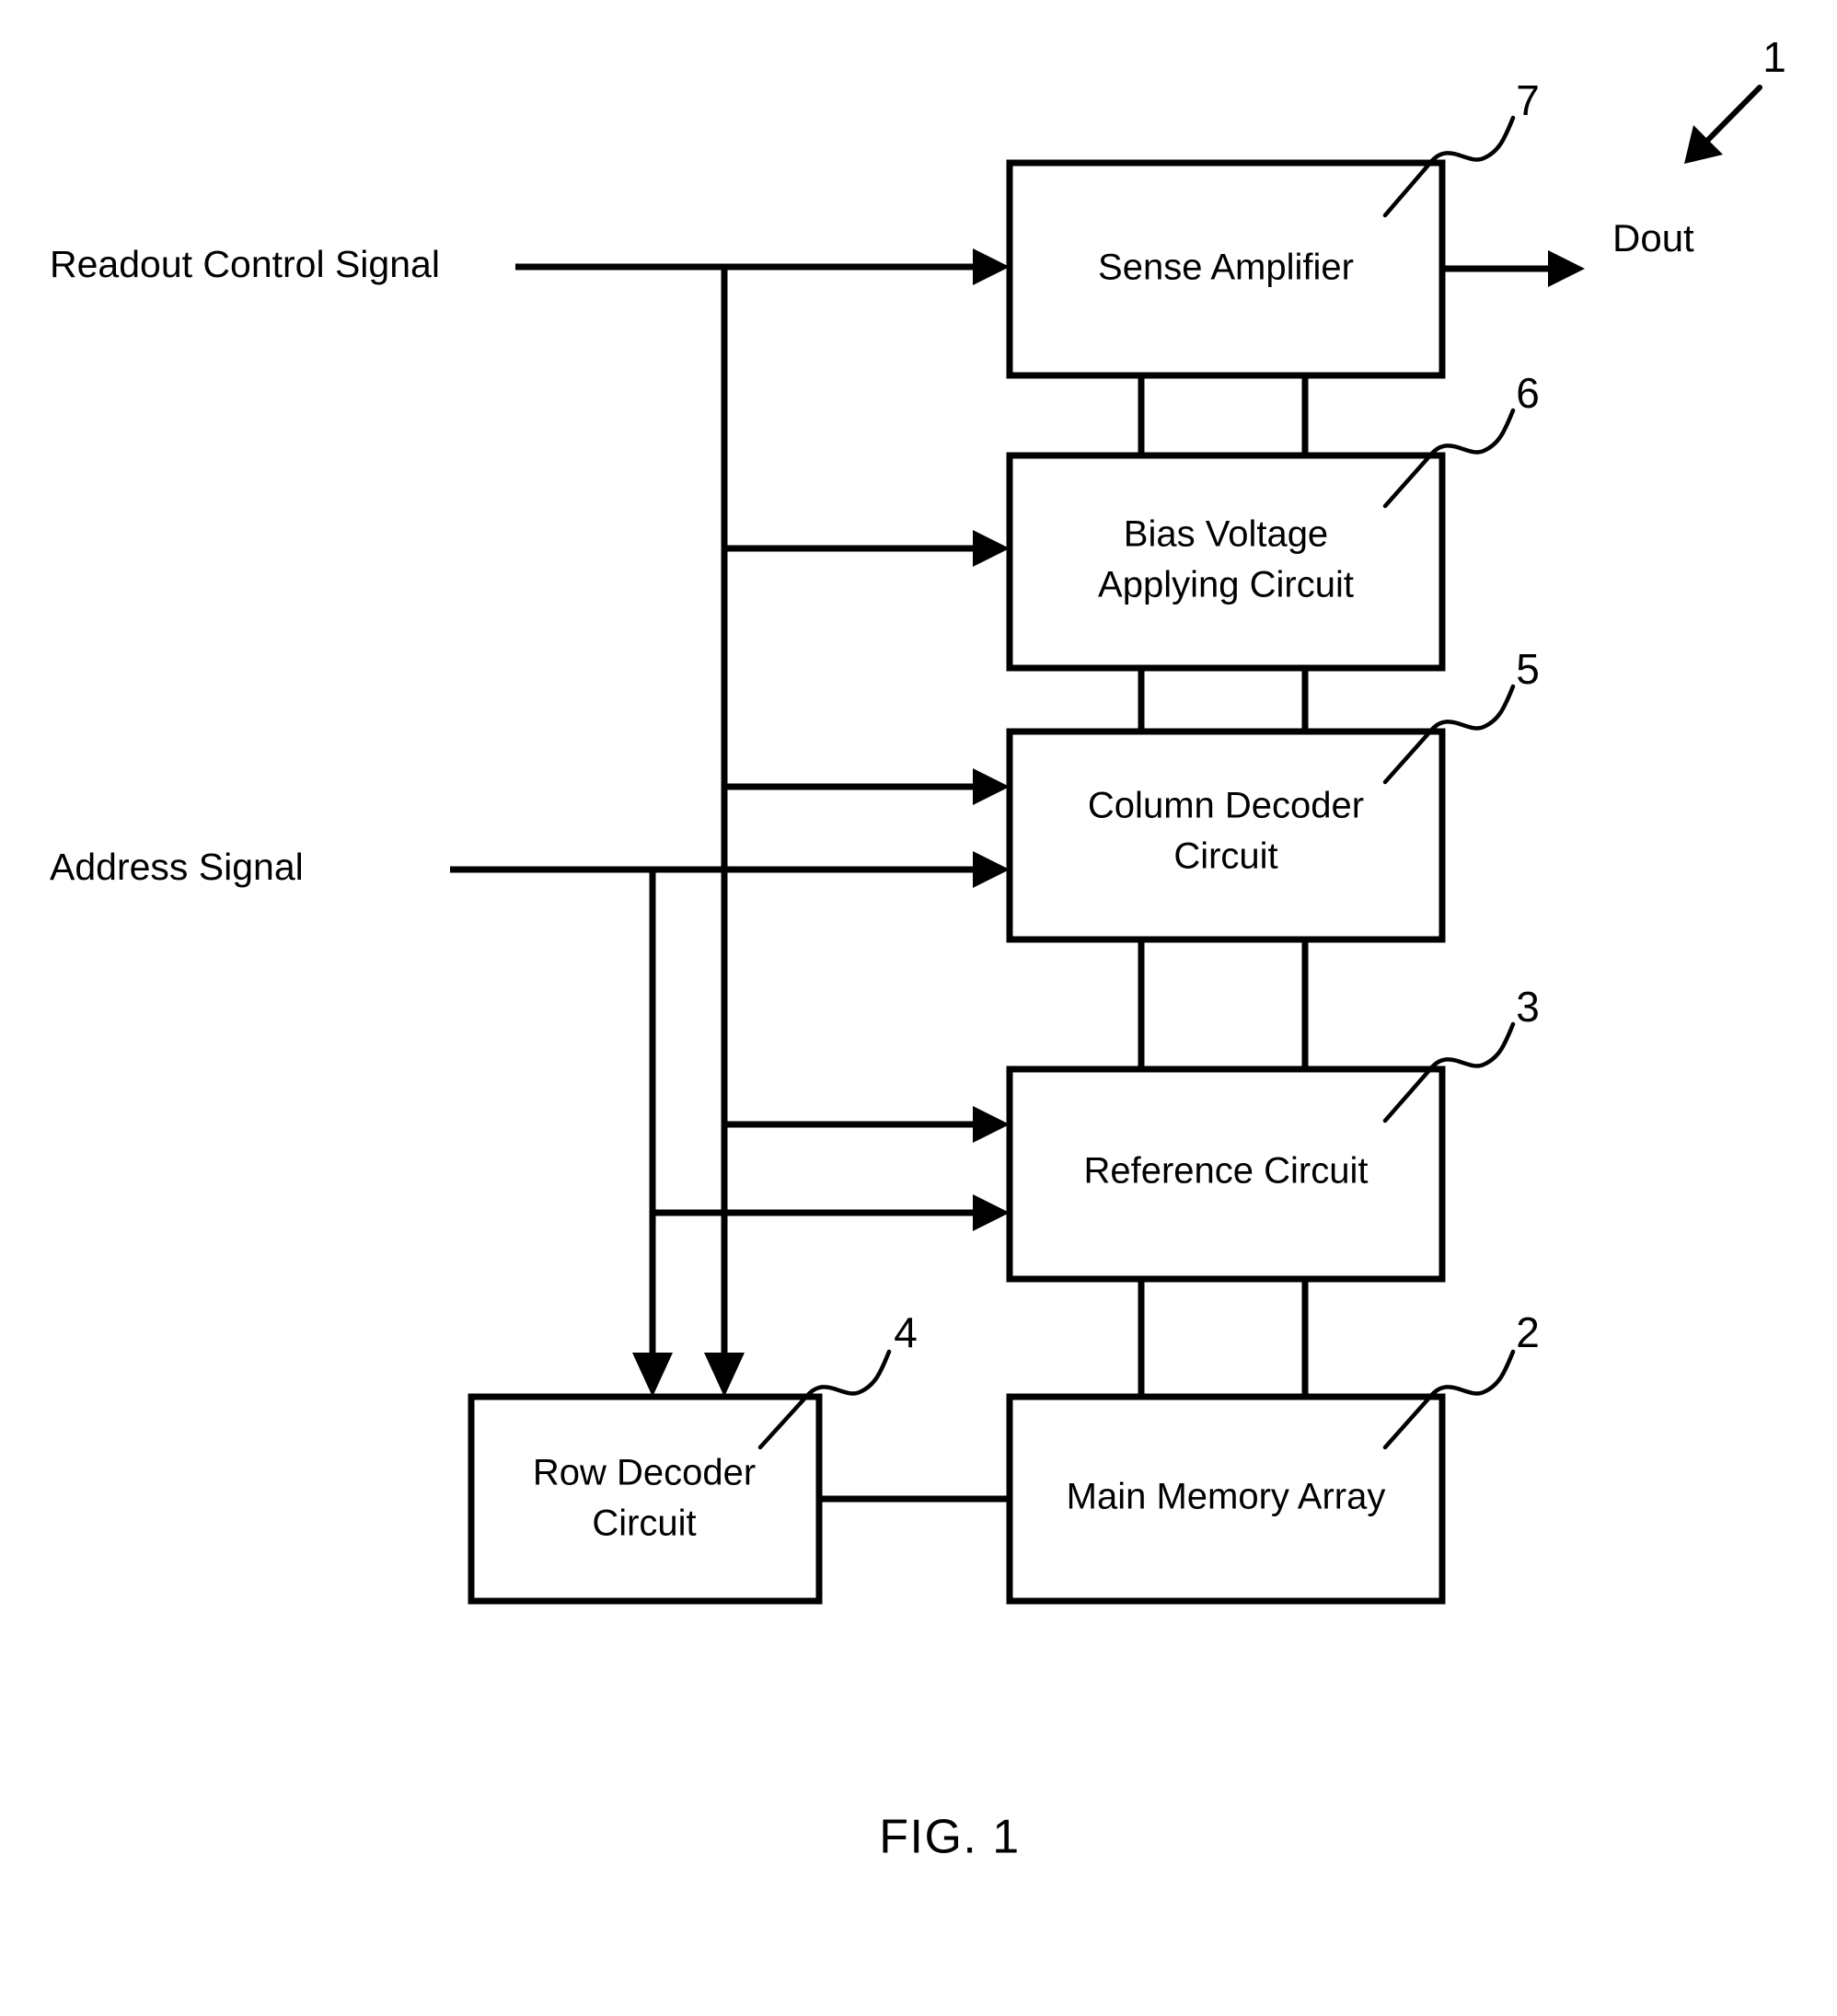 Image resolution: width=1837 pixels, height=2016 pixels. Describe the element at coordinates (1774, 57) in the screenshot. I see `ref-number-1: 1` at that location.